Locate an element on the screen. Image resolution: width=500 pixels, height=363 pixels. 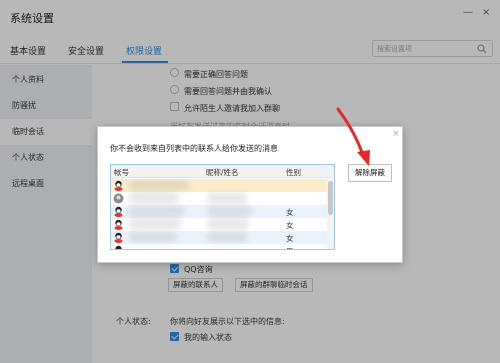
gender-cell: 男 is located at coordinates (290, 247).